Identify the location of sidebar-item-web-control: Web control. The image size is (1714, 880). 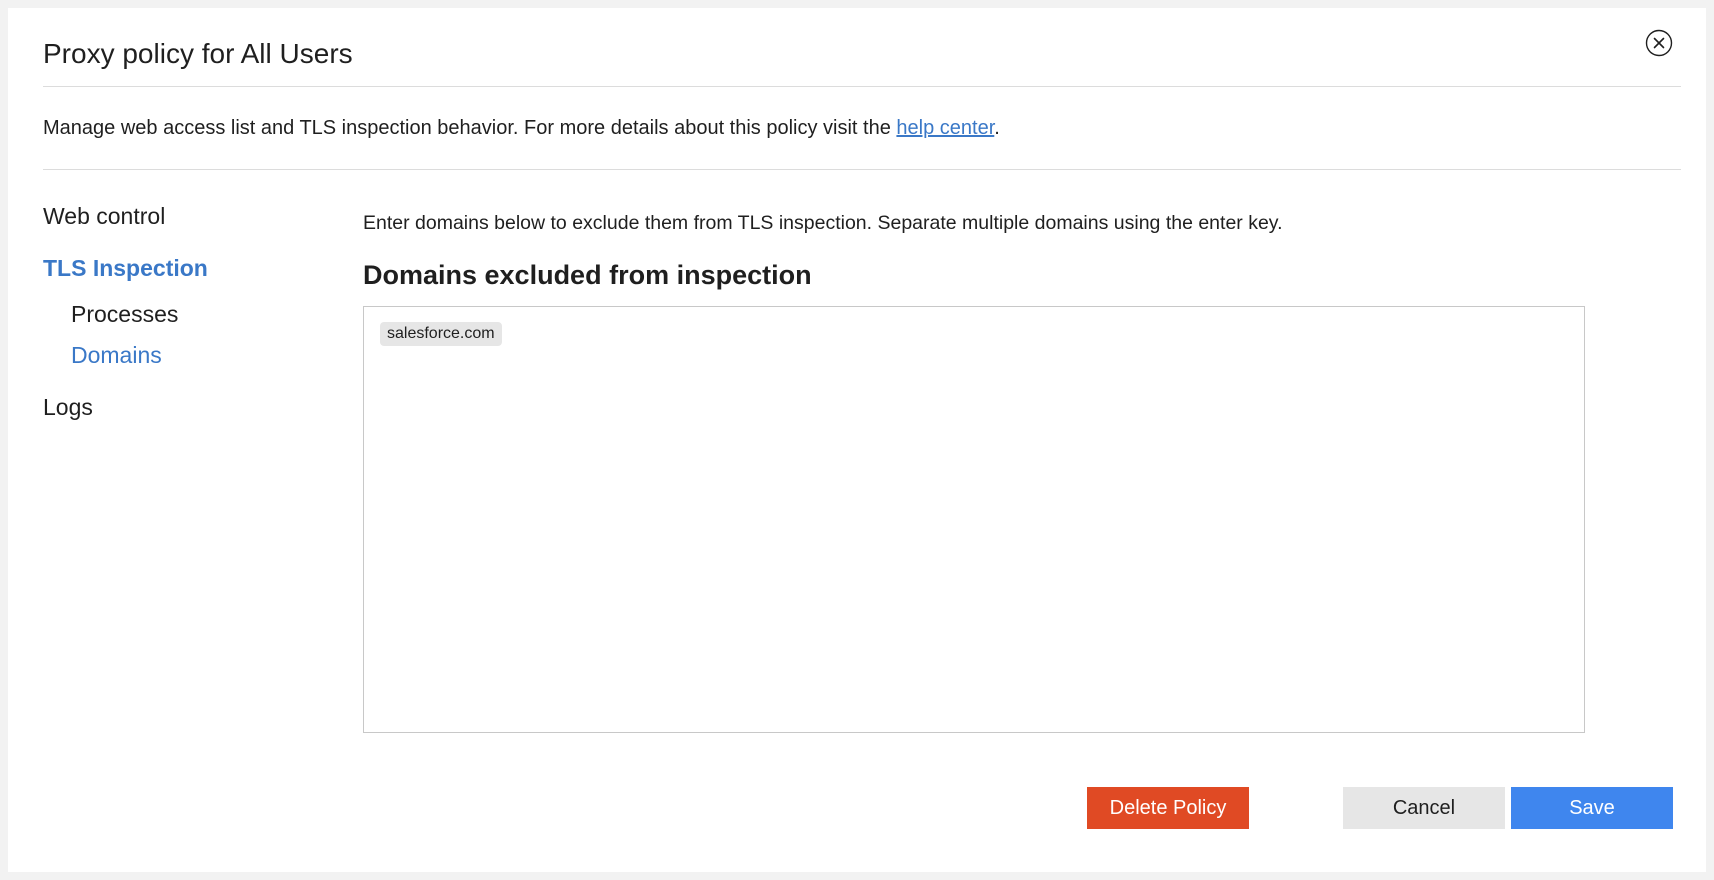
(104, 216).